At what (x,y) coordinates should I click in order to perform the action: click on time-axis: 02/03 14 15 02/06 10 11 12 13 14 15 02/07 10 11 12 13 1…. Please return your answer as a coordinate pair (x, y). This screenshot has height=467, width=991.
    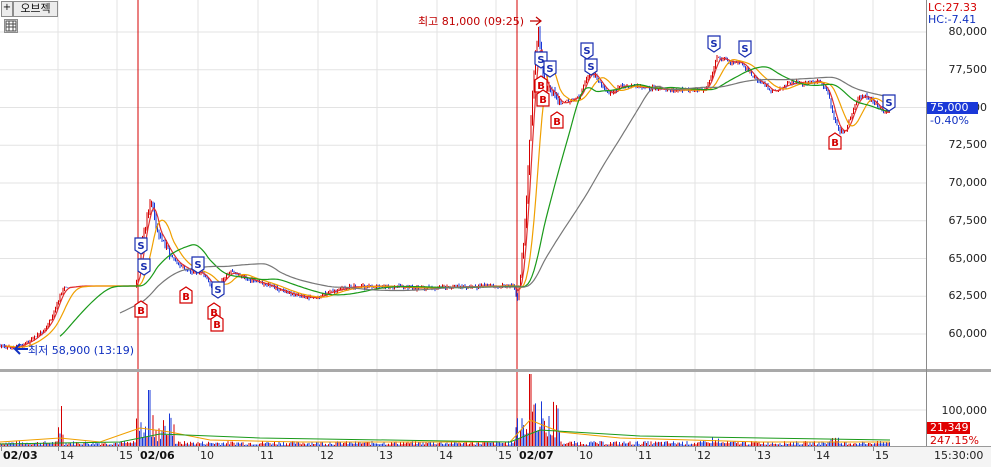
    Looking at the image, I should click on (495, 456).